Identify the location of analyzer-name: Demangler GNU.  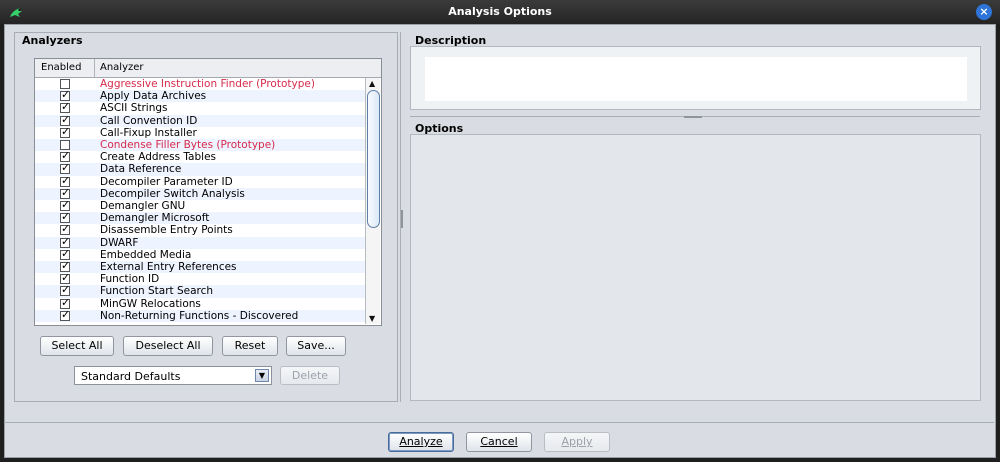
(143, 206).